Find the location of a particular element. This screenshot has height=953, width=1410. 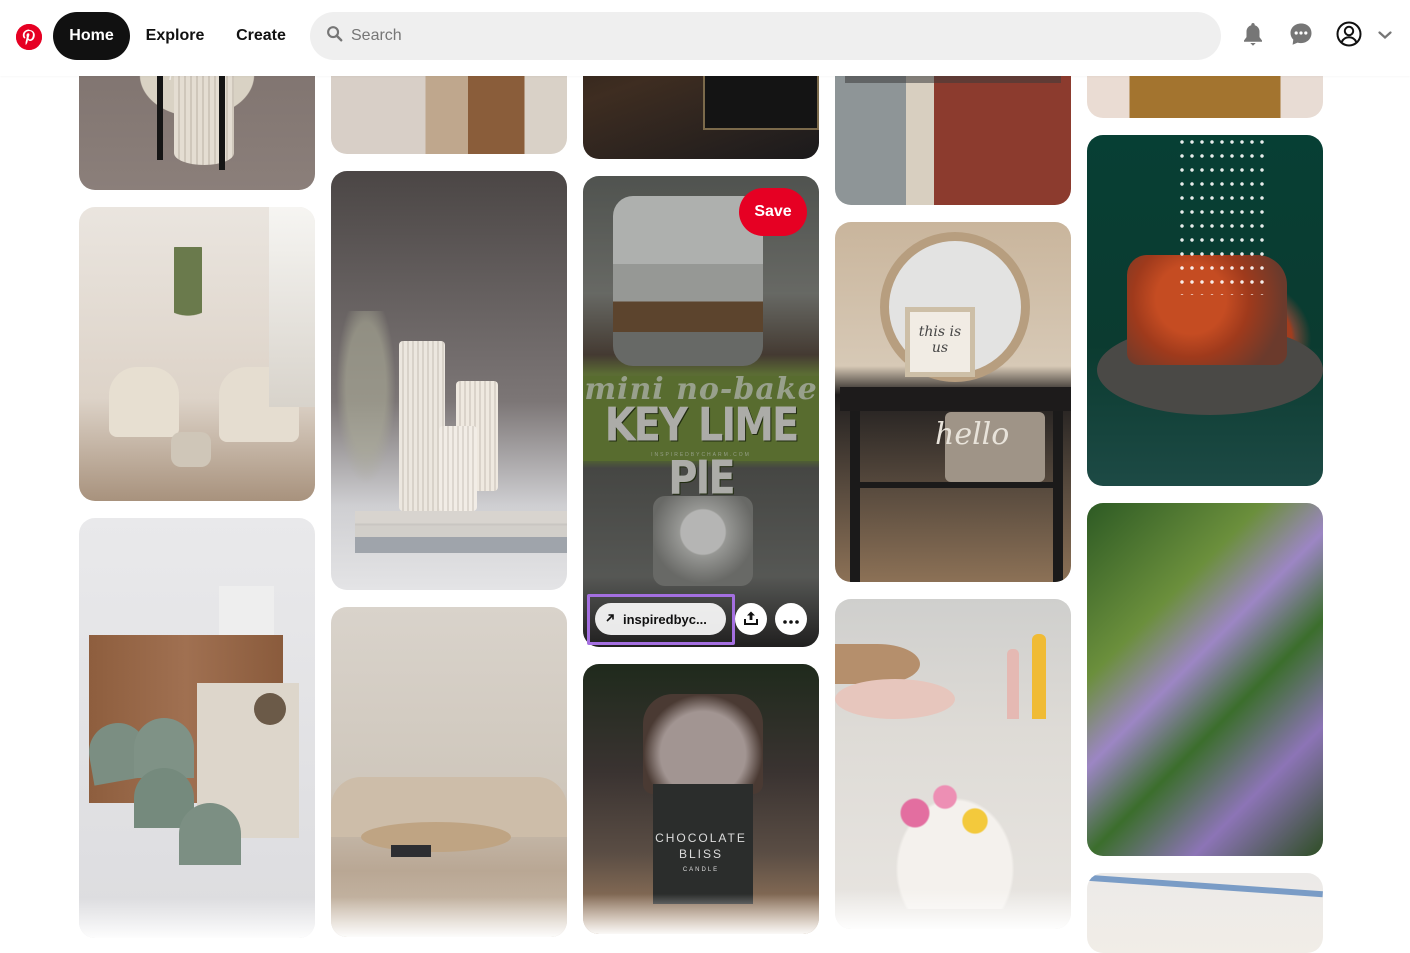

pin-card: this is us hello is located at coordinates (953, 402).